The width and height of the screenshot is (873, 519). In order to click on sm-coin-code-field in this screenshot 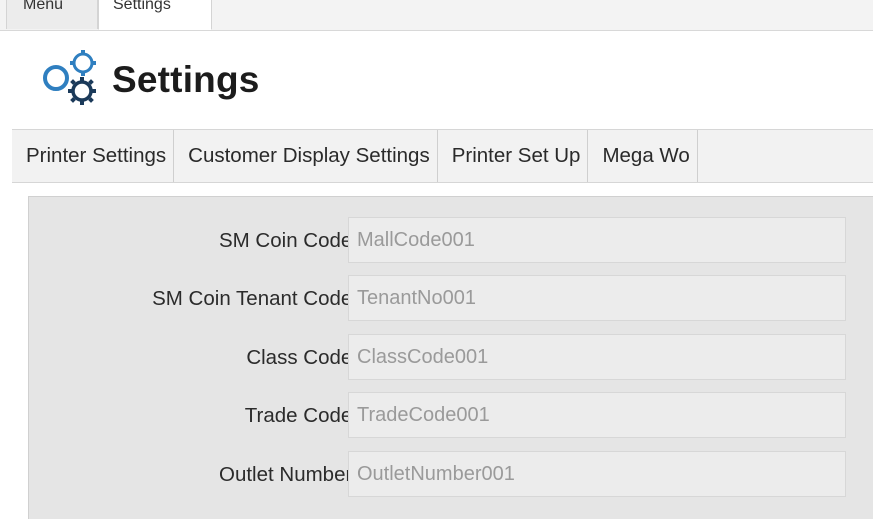, I will do `click(597, 240)`.